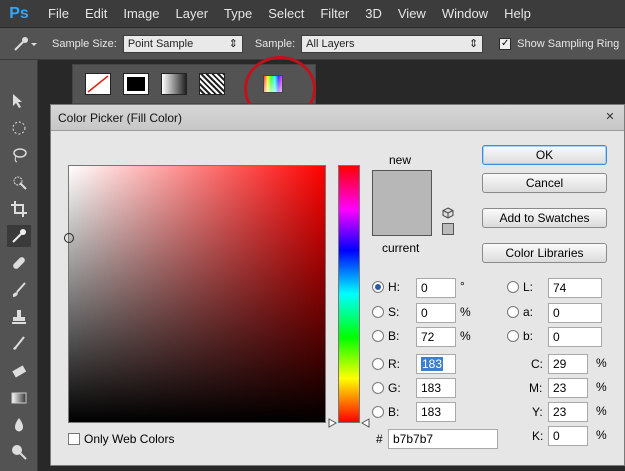  I want to click on menu-type: Type, so click(238, 14).